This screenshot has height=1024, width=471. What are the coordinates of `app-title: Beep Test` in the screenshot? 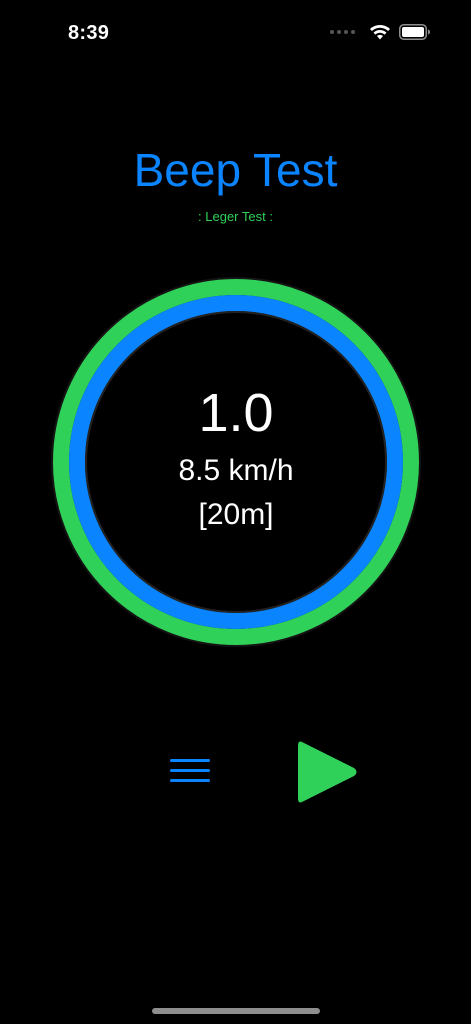 It's located at (235, 170).